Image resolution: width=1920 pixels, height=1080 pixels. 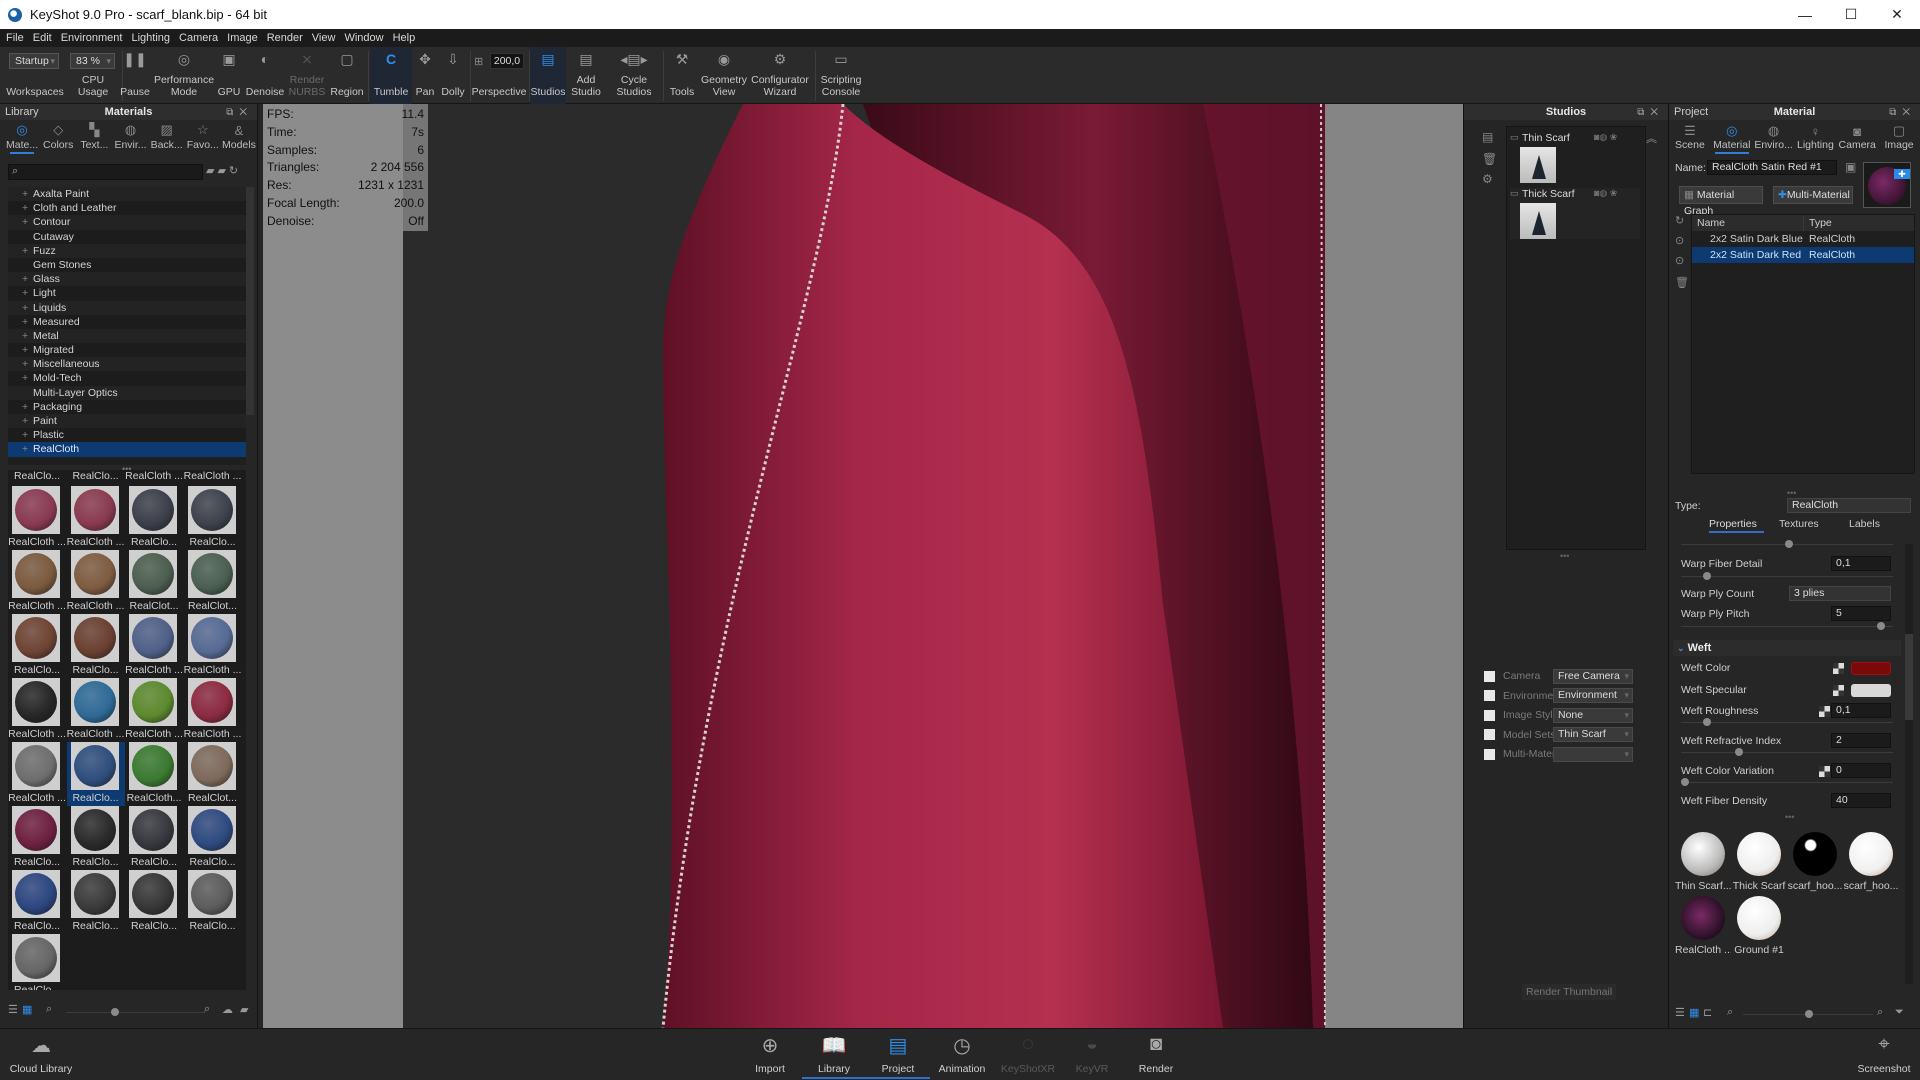 I want to click on tree-item: + Plastic, so click(x=127, y=435).